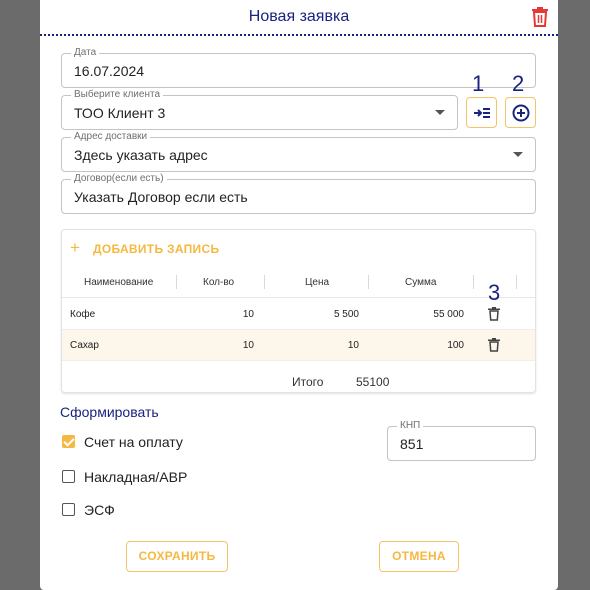 This screenshot has width=590, height=590. I want to click on dialog-header: Новая заявка, so click(299, 18).